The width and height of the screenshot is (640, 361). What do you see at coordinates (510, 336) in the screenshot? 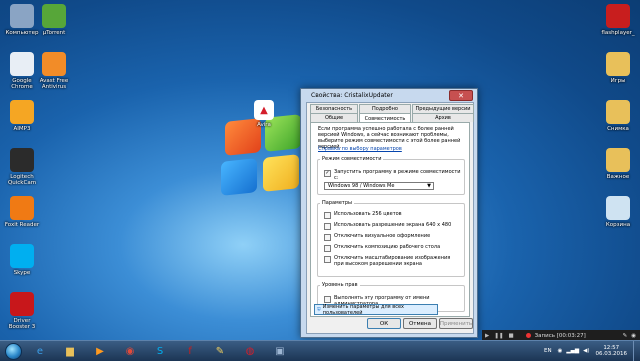
I see `stop-icon: ■` at bounding box center [510, 336].